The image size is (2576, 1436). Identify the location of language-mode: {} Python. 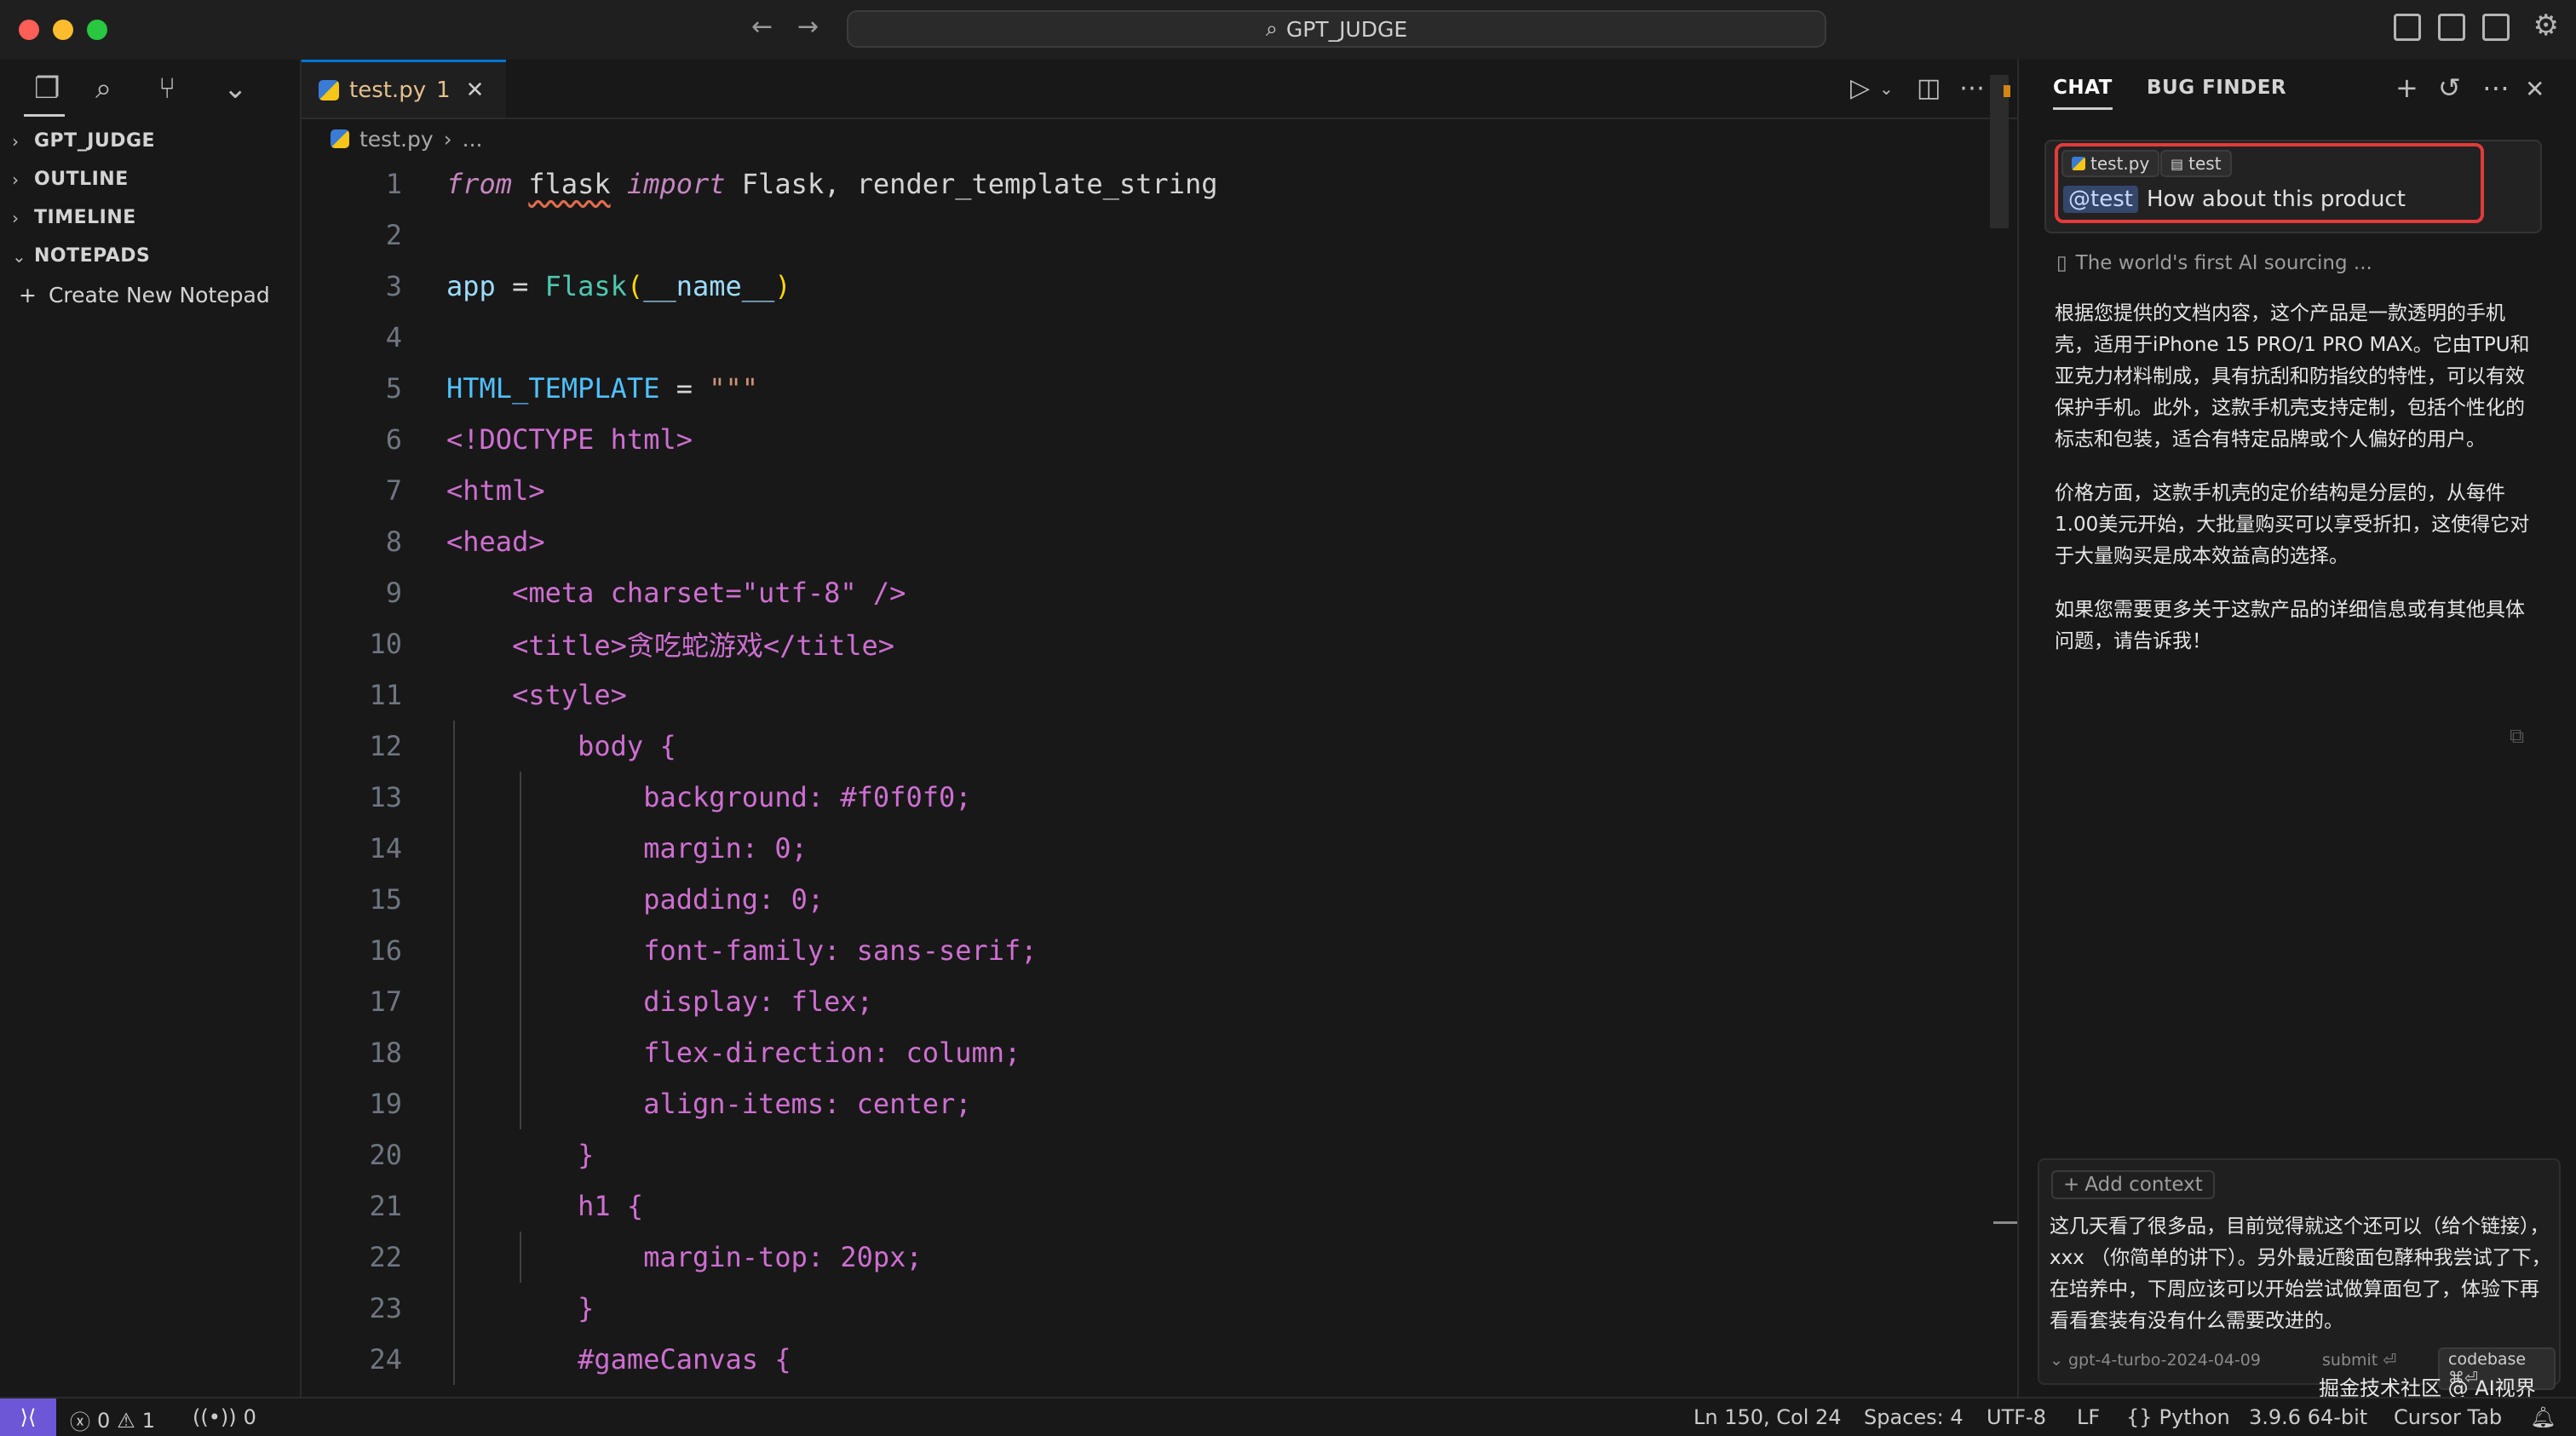
(2178, 1417).